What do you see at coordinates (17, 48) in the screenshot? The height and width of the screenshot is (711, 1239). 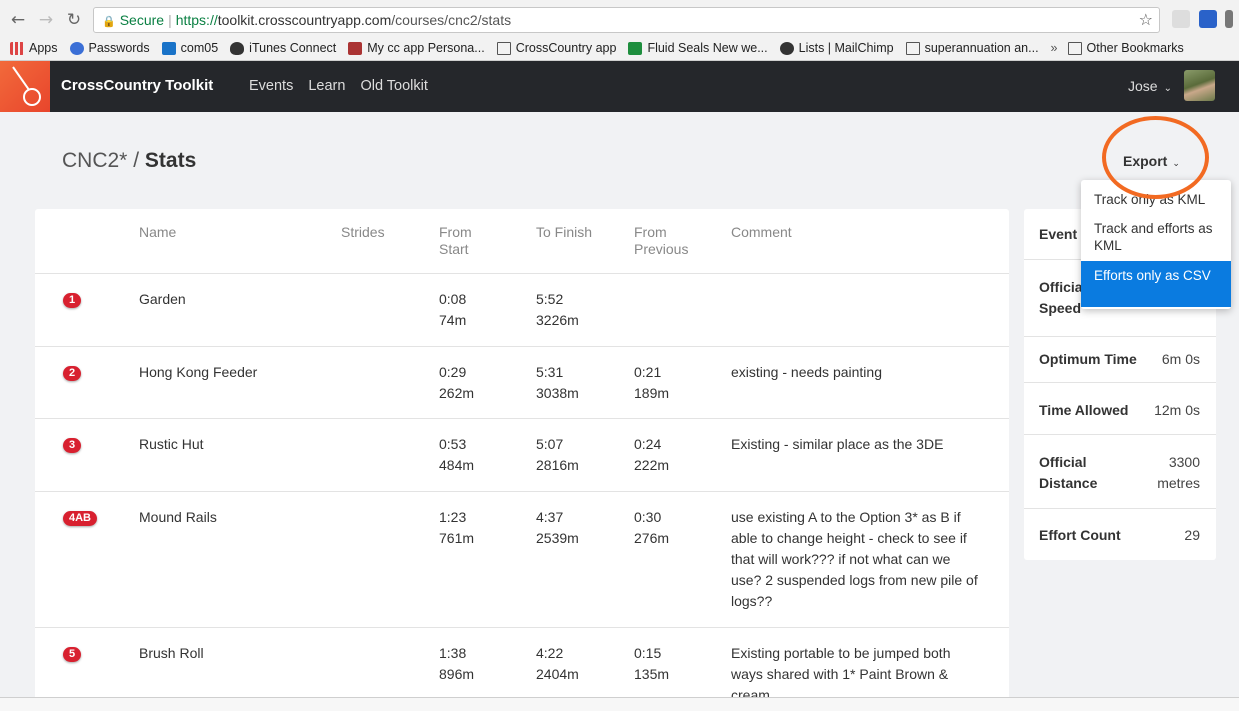 I see `apps-grid-icon` at bounding box center [17, 48].